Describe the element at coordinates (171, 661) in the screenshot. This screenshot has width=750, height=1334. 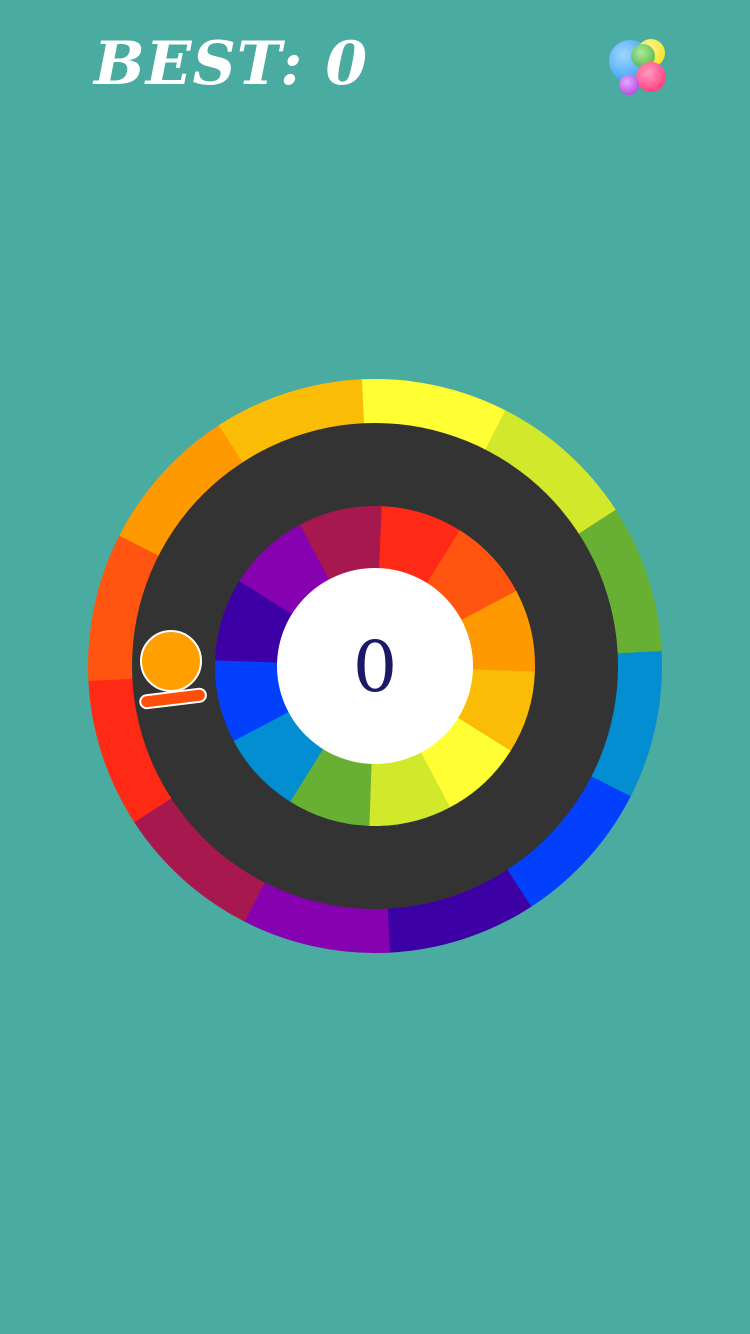
I see `ball` at that location.